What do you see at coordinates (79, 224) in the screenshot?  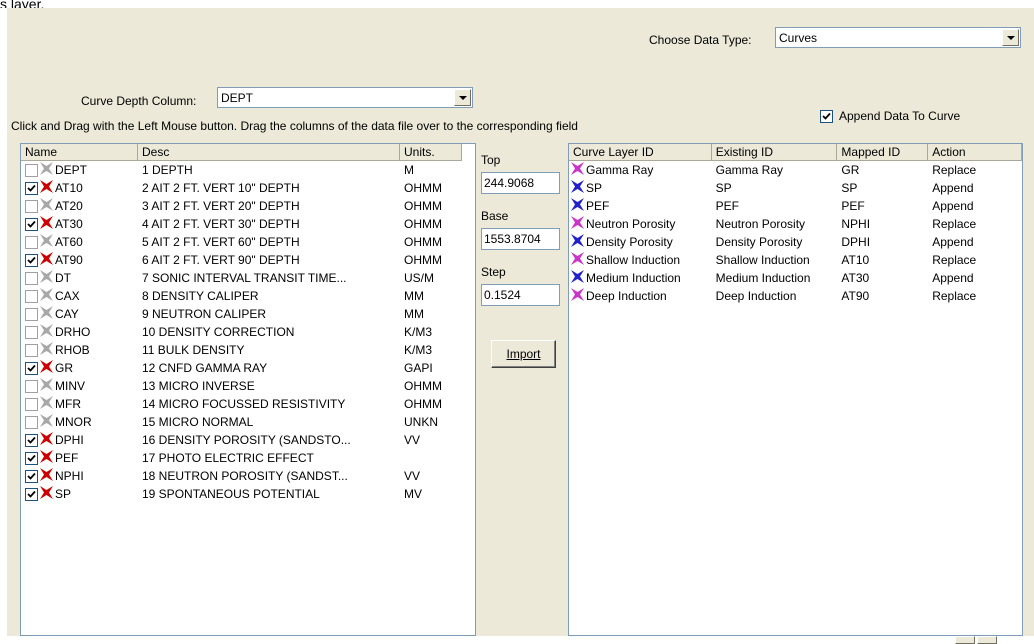 I see `name-cell: AT30` at bounding box center [79, 224].